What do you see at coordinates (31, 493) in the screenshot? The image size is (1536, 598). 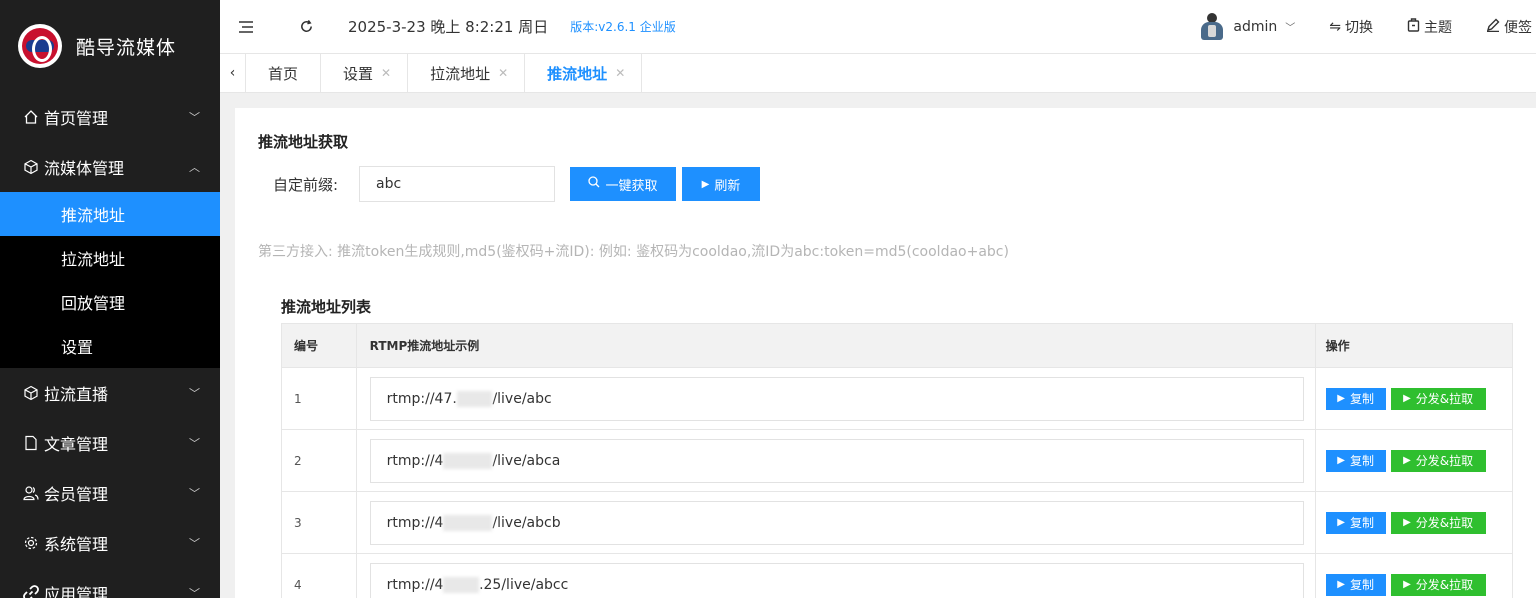 I see `users-icon` at bounding box center [31, 493].